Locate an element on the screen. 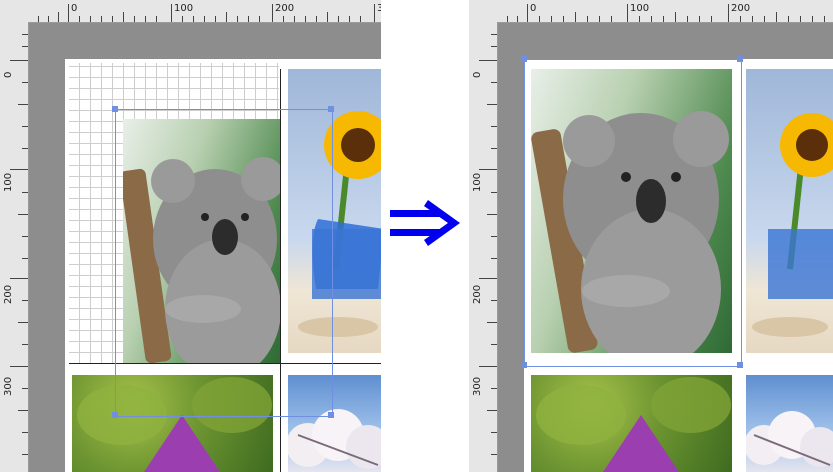 This screenshot has height=472, width=833. leaf-flower-image is located at coordinates (631, 423).